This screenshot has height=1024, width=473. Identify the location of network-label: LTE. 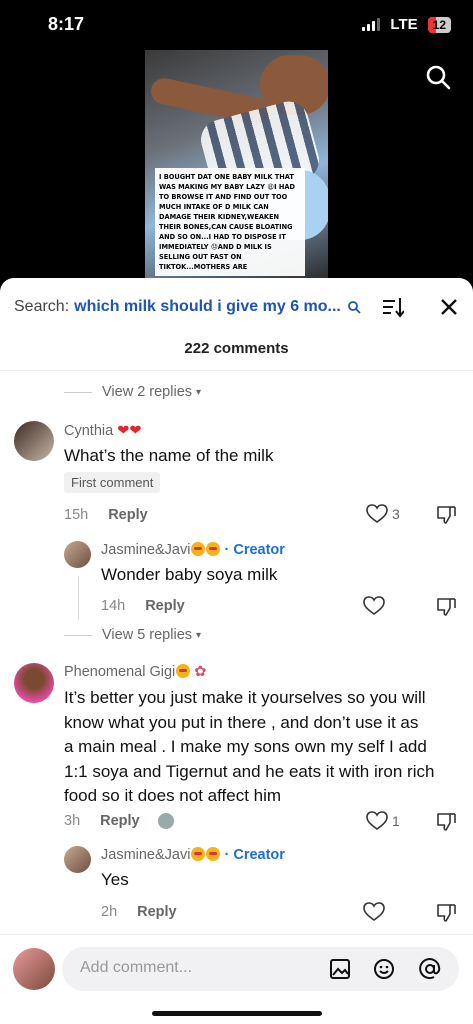
(404, 24).